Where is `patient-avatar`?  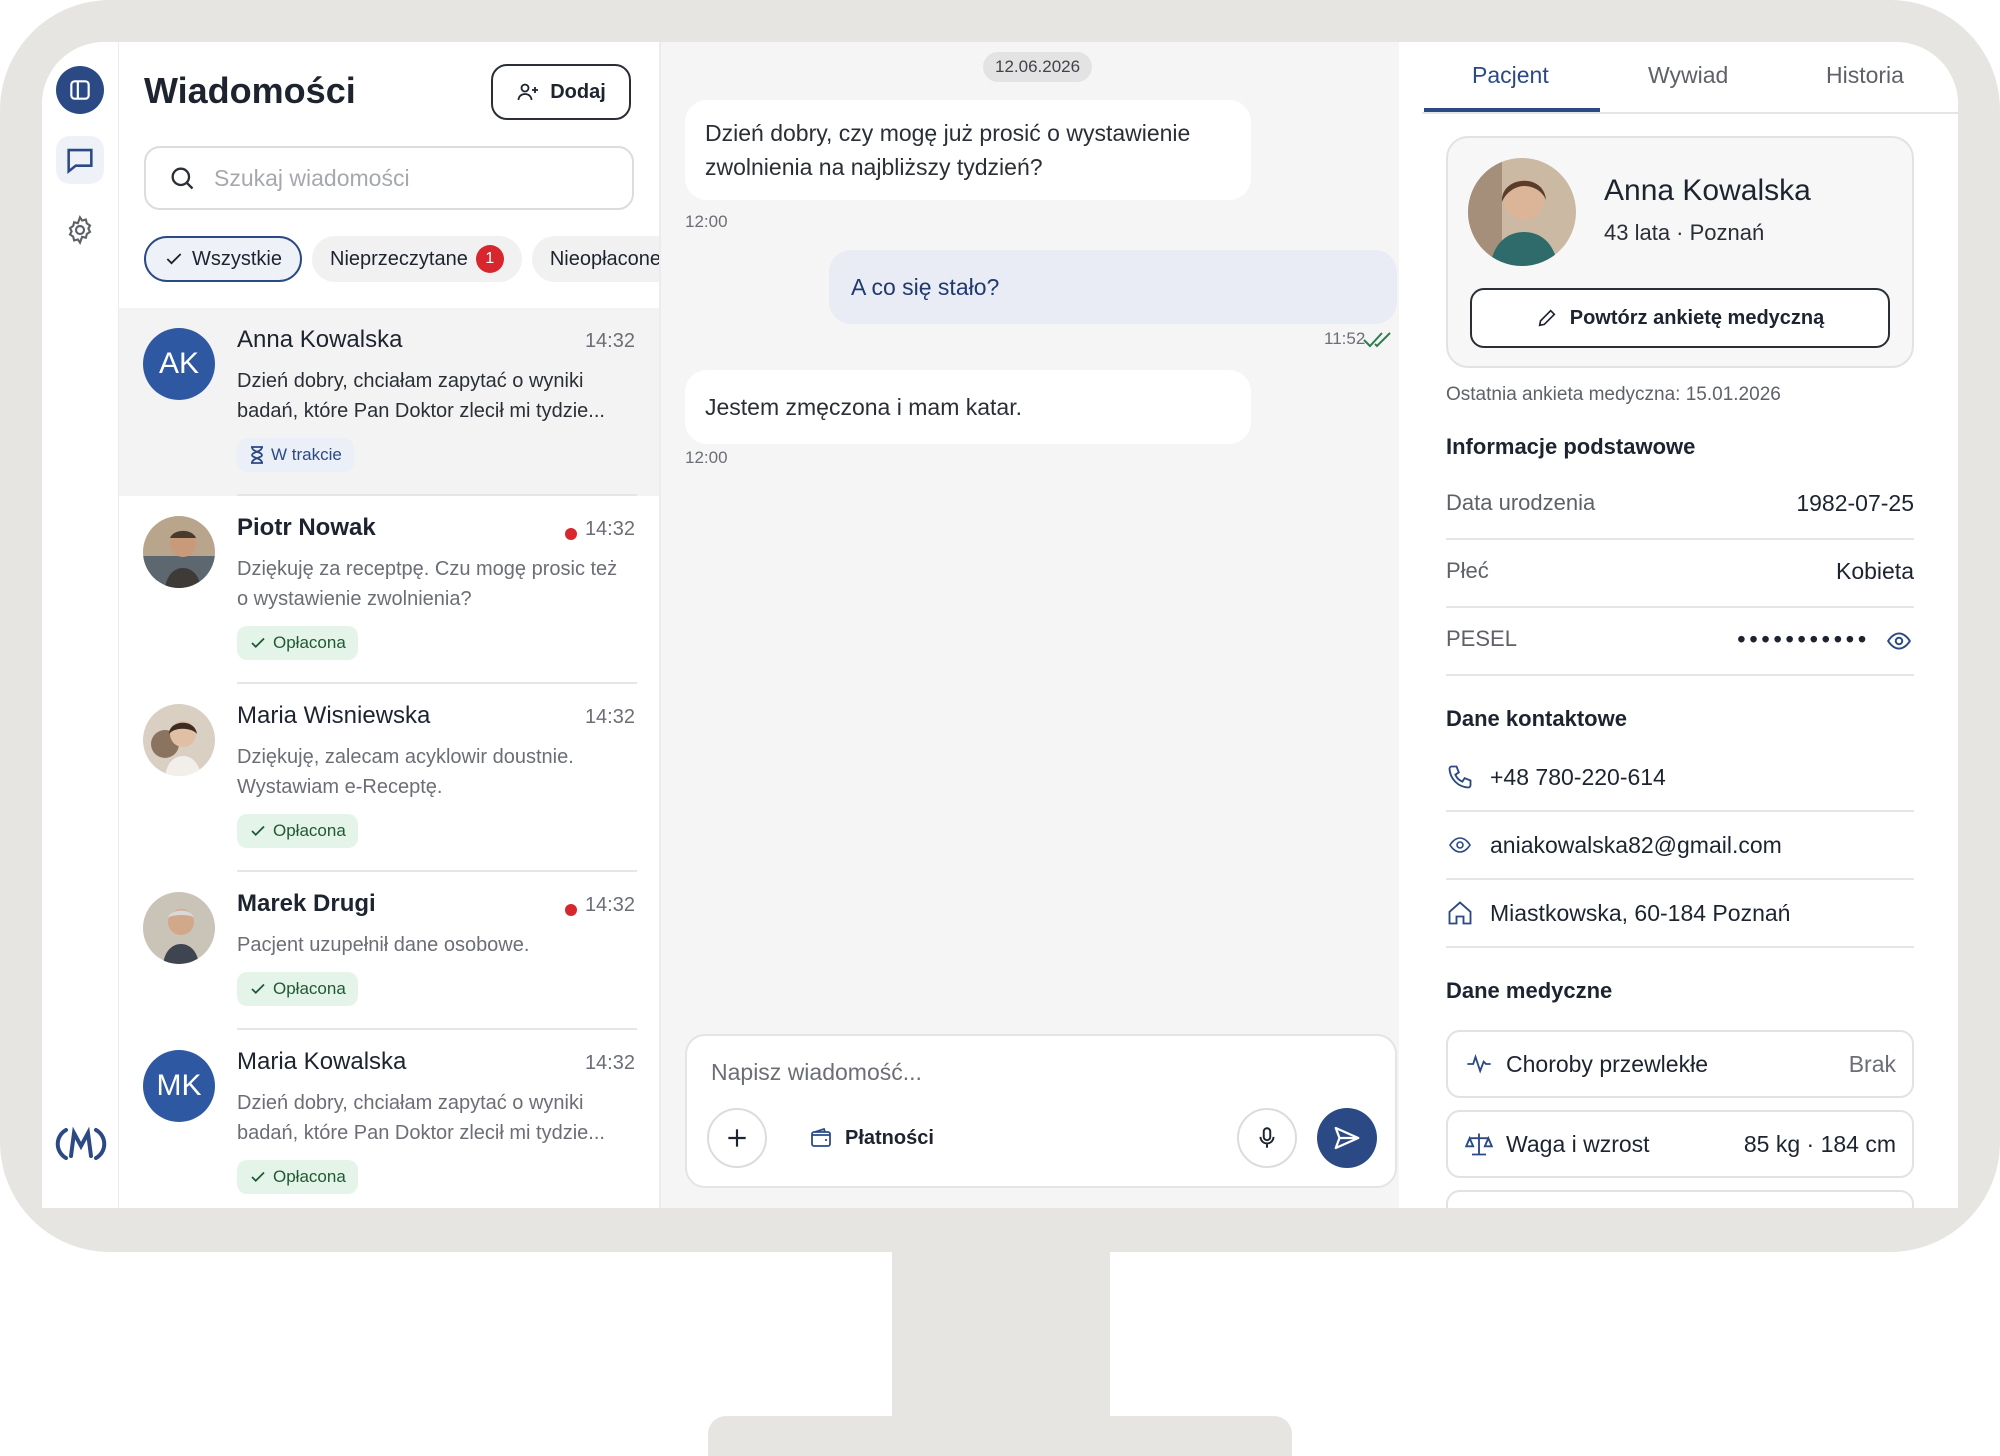
patient-avatar is located at coordinates (1522, 212).